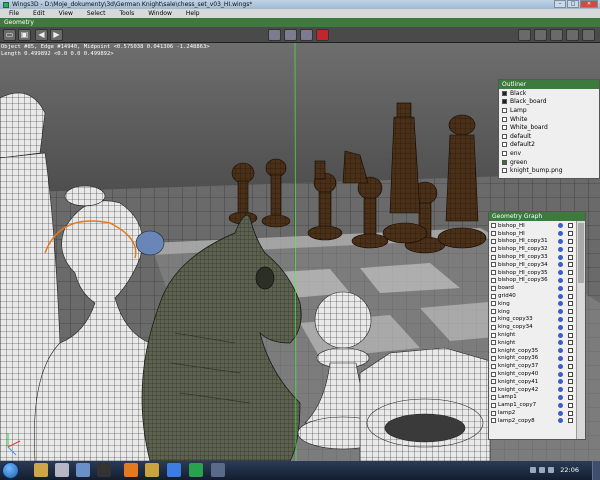 The width and height of the screenshot is (600, 480). I want to click on body-select-mode-icon, so click(322, 35).